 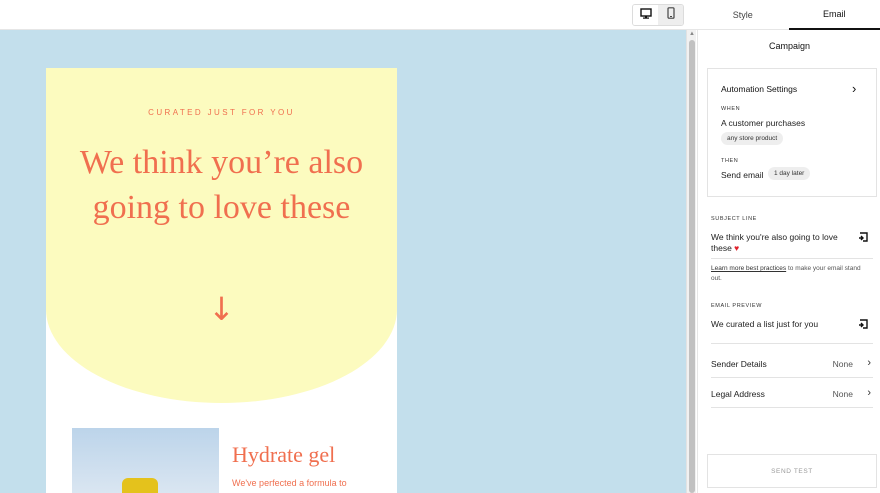 I want to click on email-preview-field: We curated a list just for you, so click(x=781, y=324).